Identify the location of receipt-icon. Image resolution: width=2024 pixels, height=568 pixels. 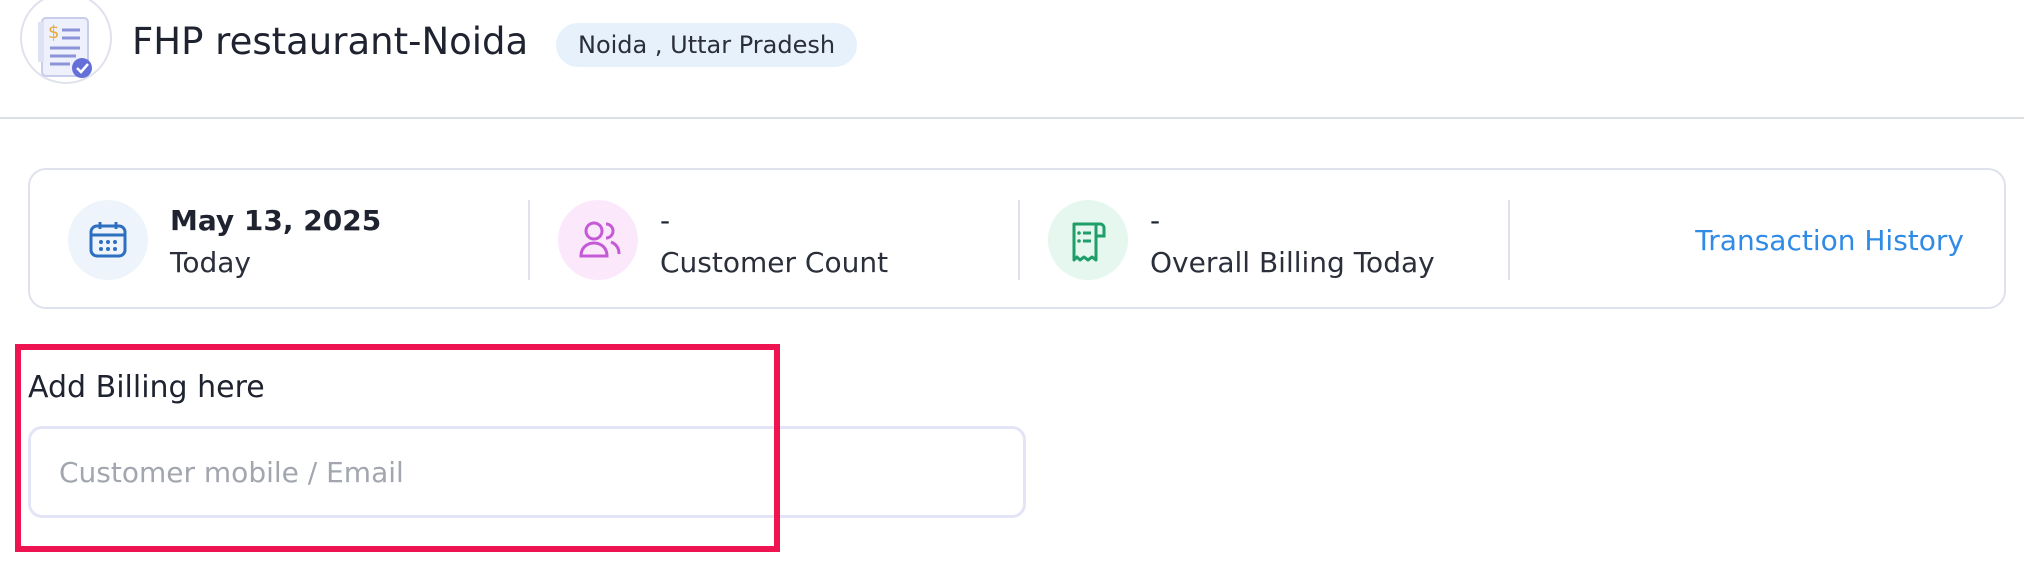
(1088, 240).